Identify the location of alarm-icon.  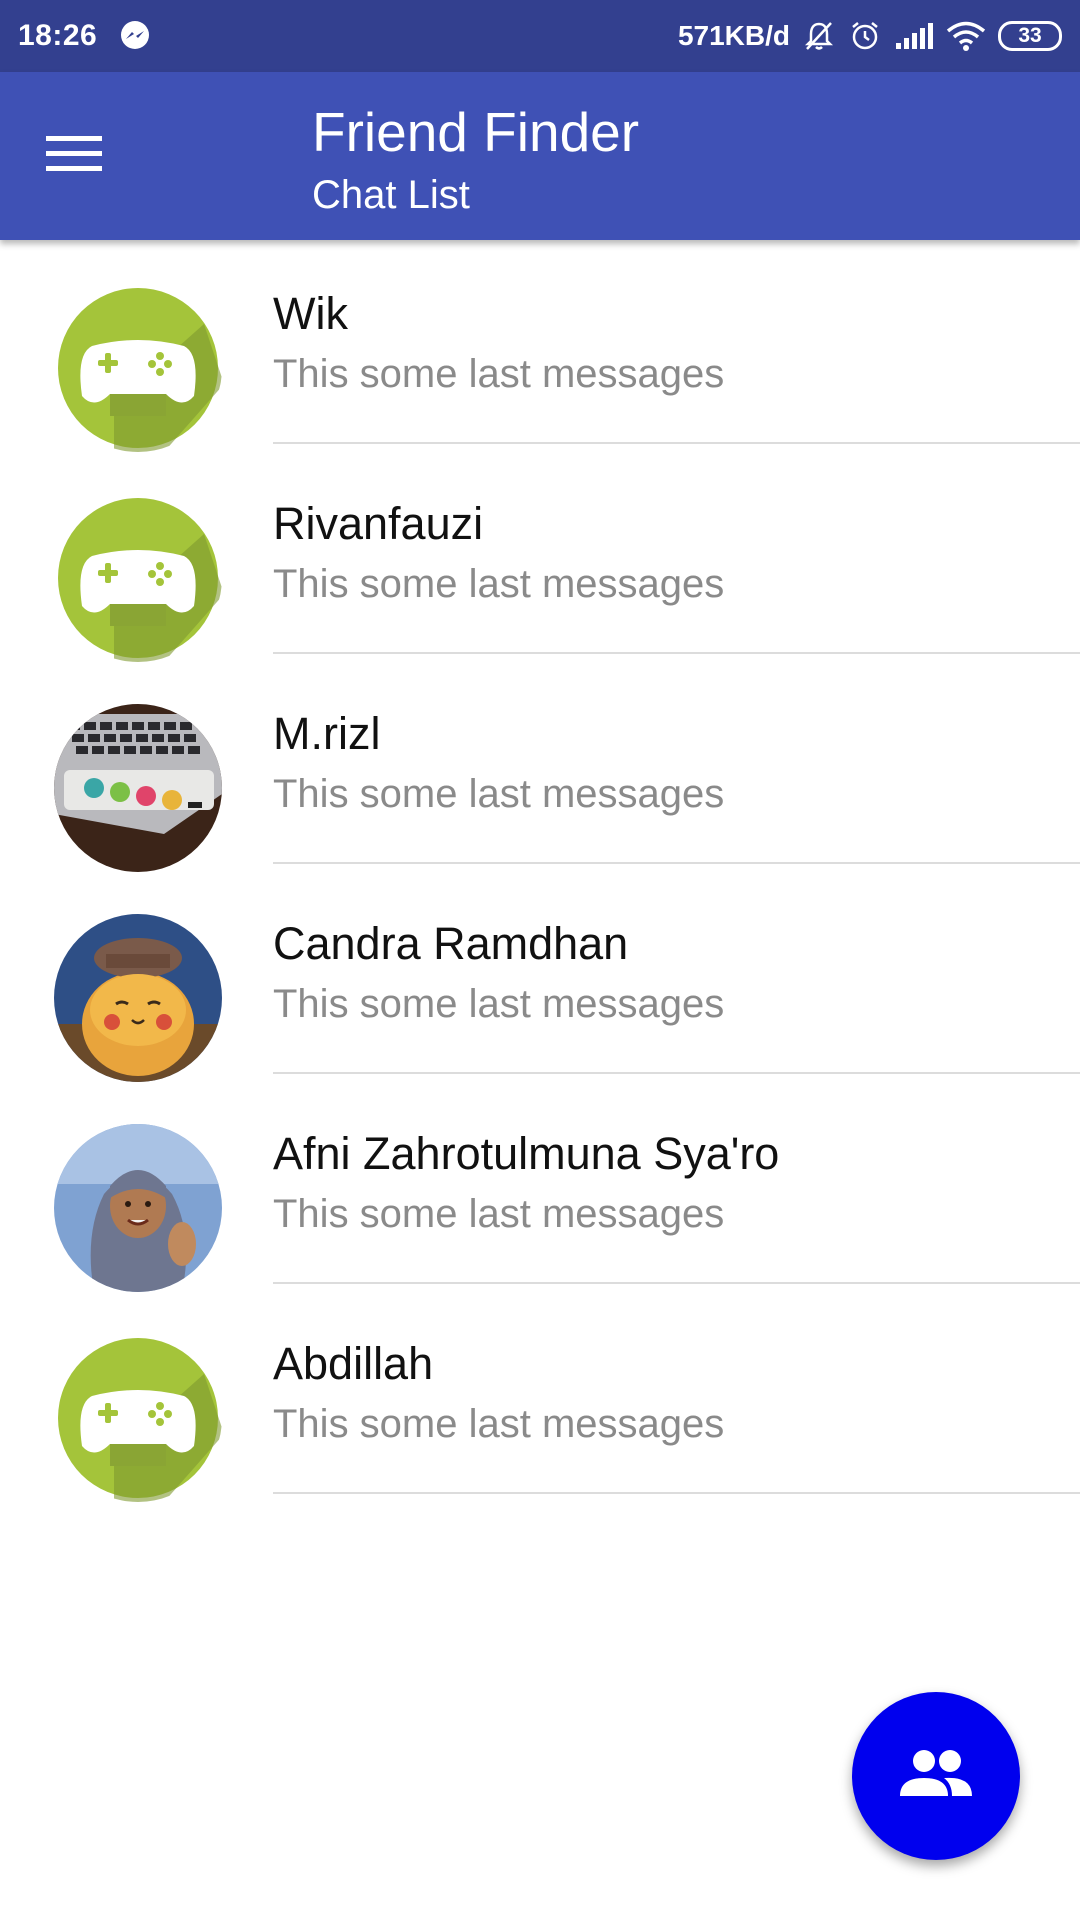
(865, 36).